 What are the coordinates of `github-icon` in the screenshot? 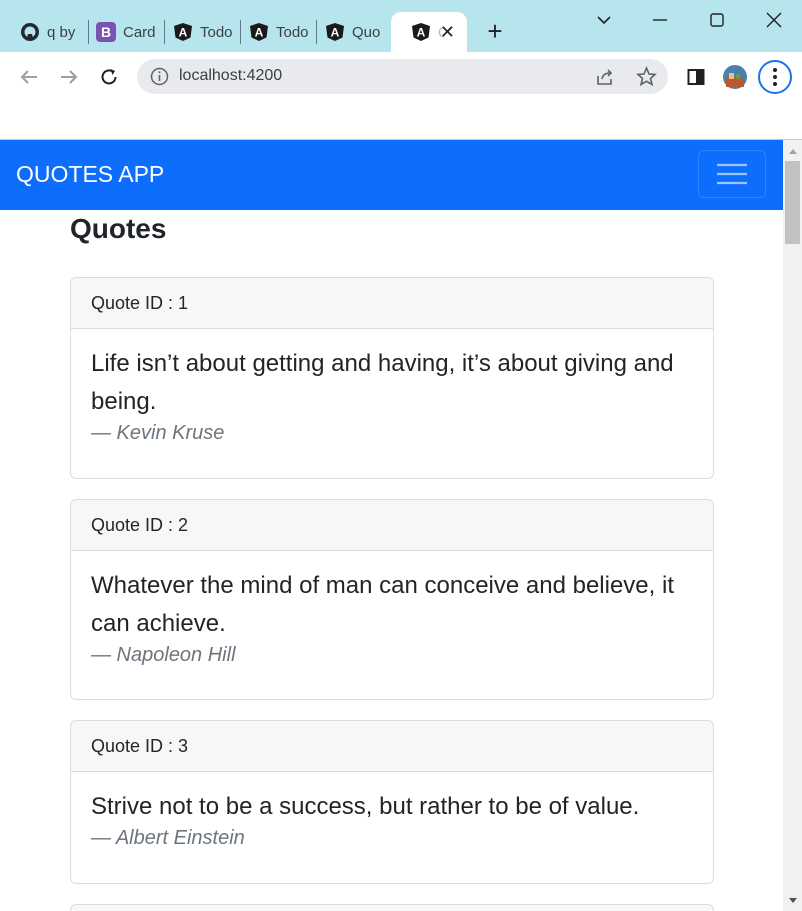 It's located at (30, 32).